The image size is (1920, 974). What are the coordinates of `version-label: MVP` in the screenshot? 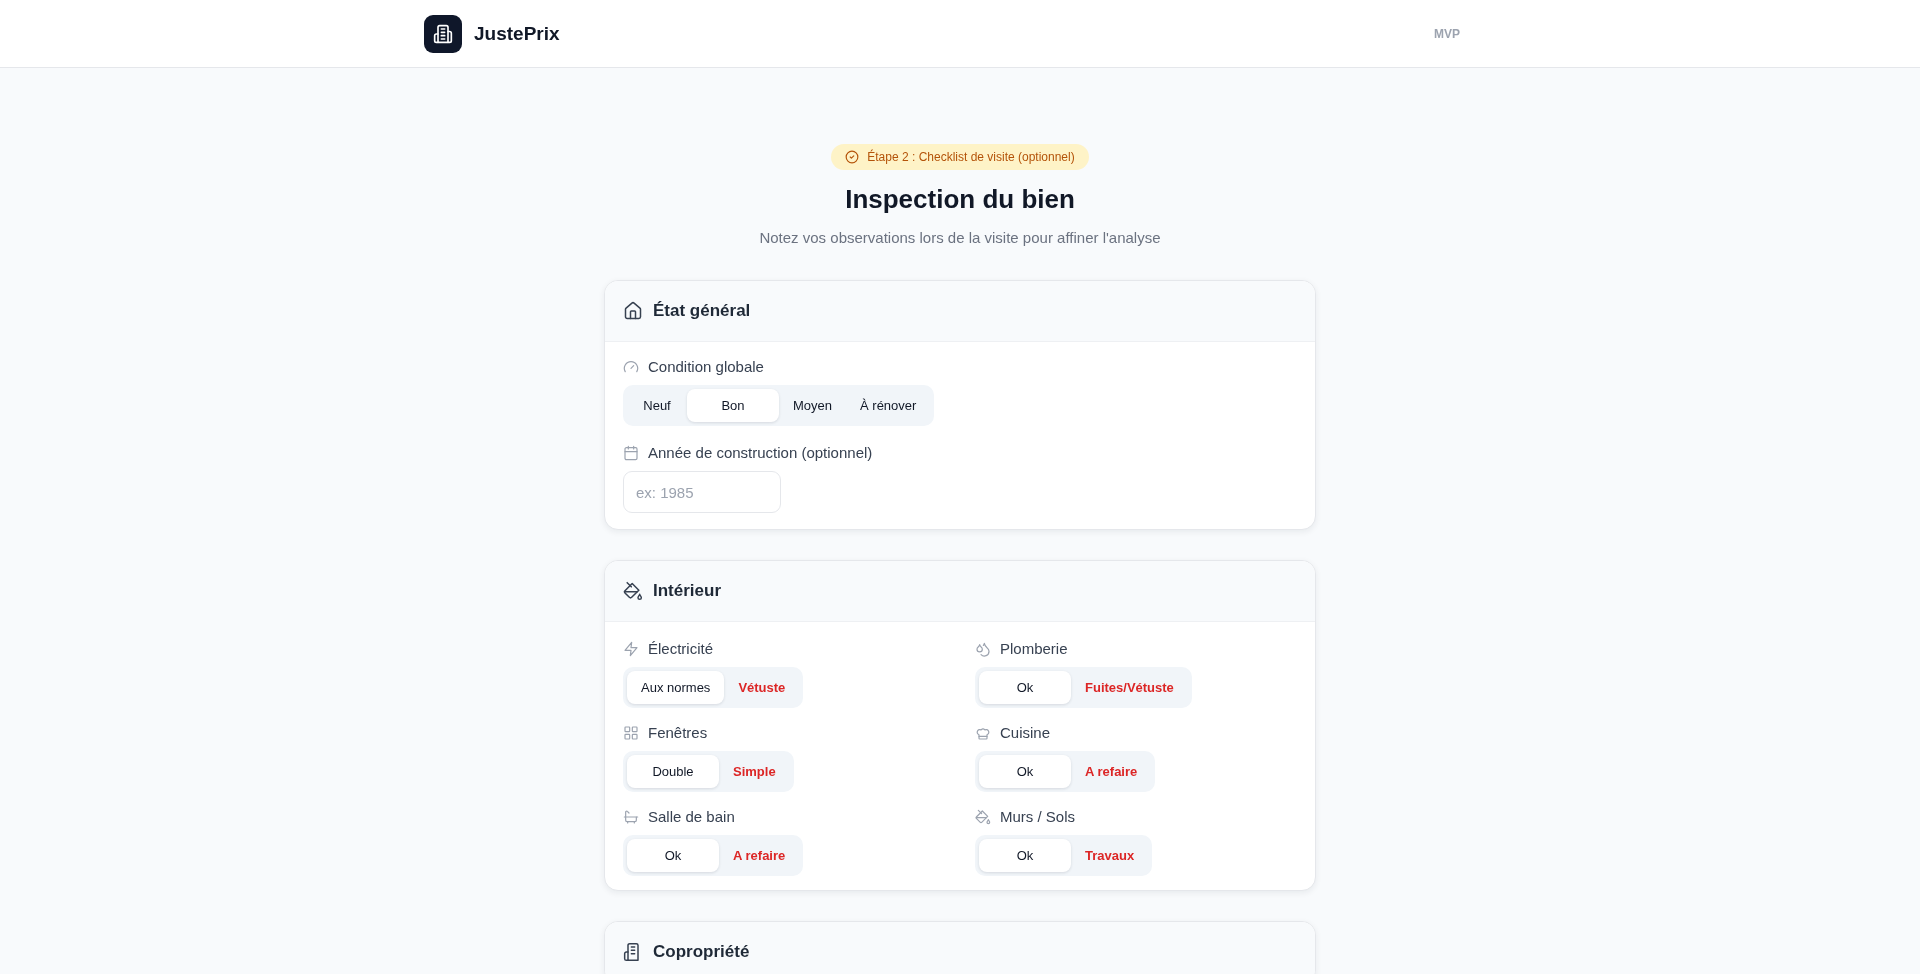 It's located at (1447, 33).